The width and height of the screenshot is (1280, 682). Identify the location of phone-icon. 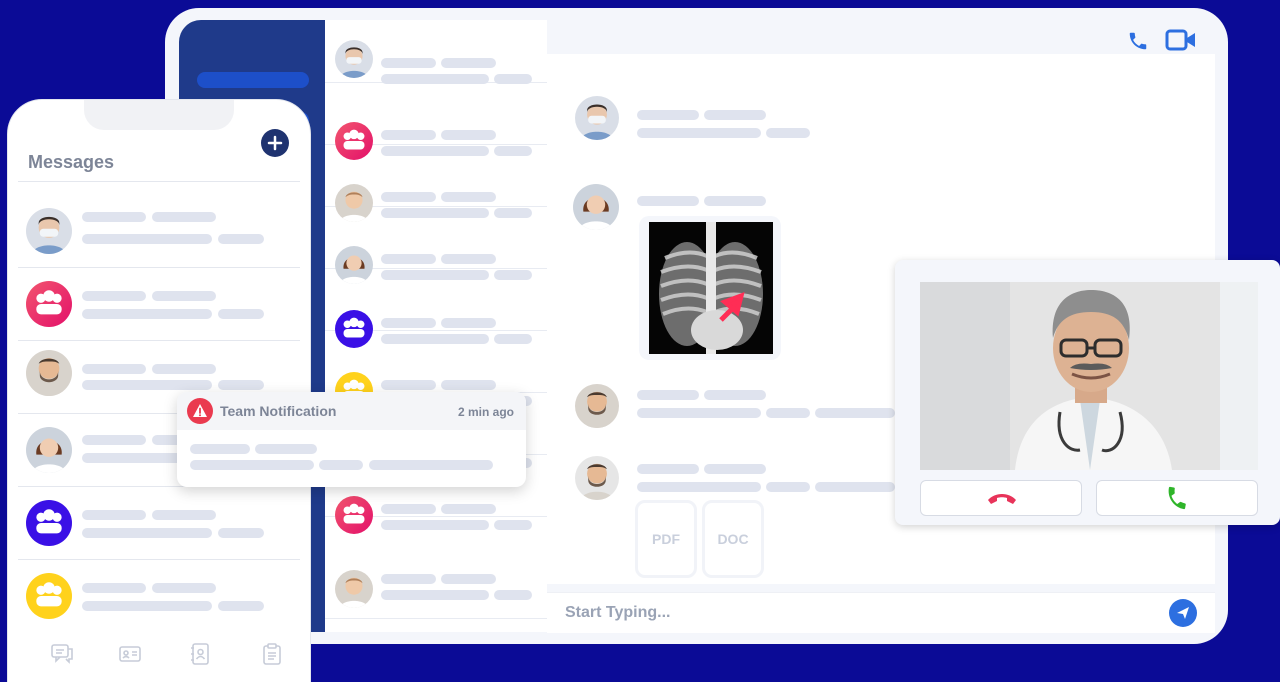
(1177, 498).